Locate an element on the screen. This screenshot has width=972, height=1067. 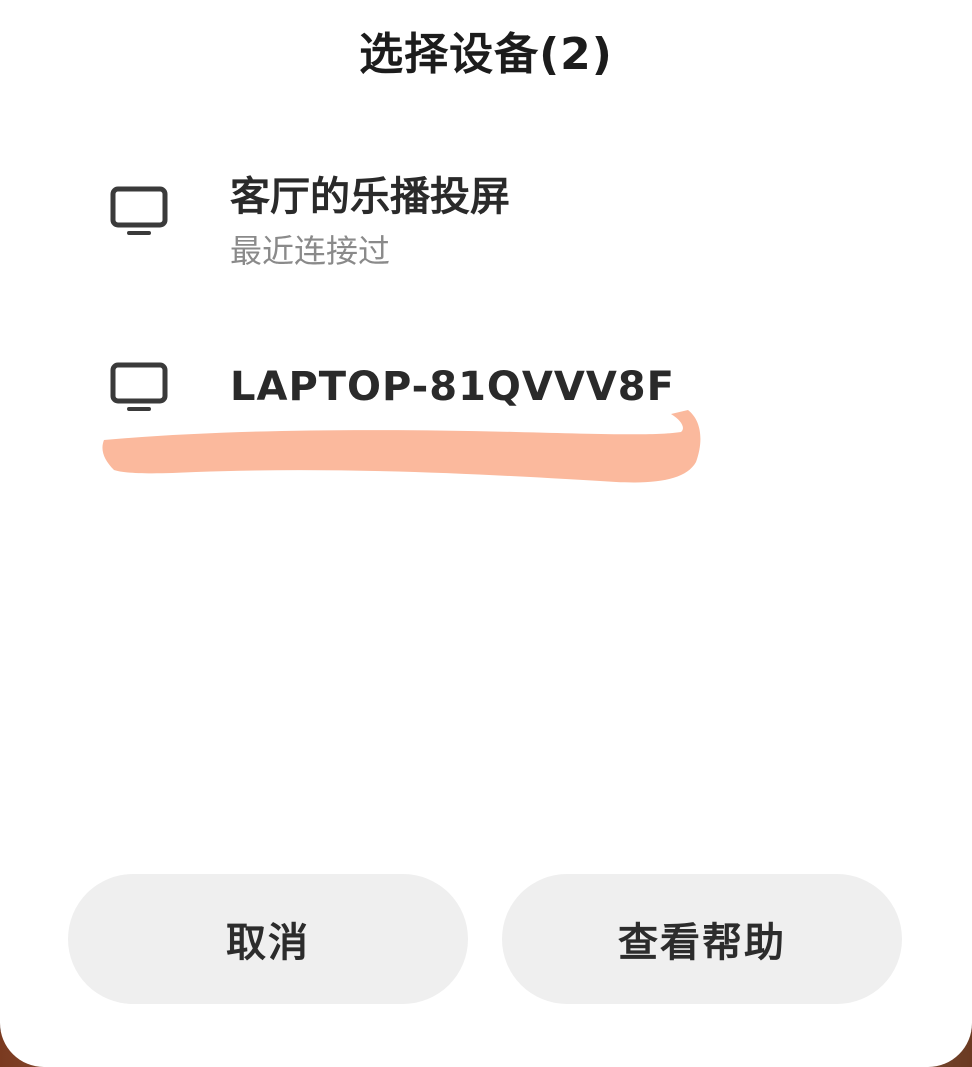
device-name: LAPTOP-81QVVV8F is located at coordinates (452, 387).